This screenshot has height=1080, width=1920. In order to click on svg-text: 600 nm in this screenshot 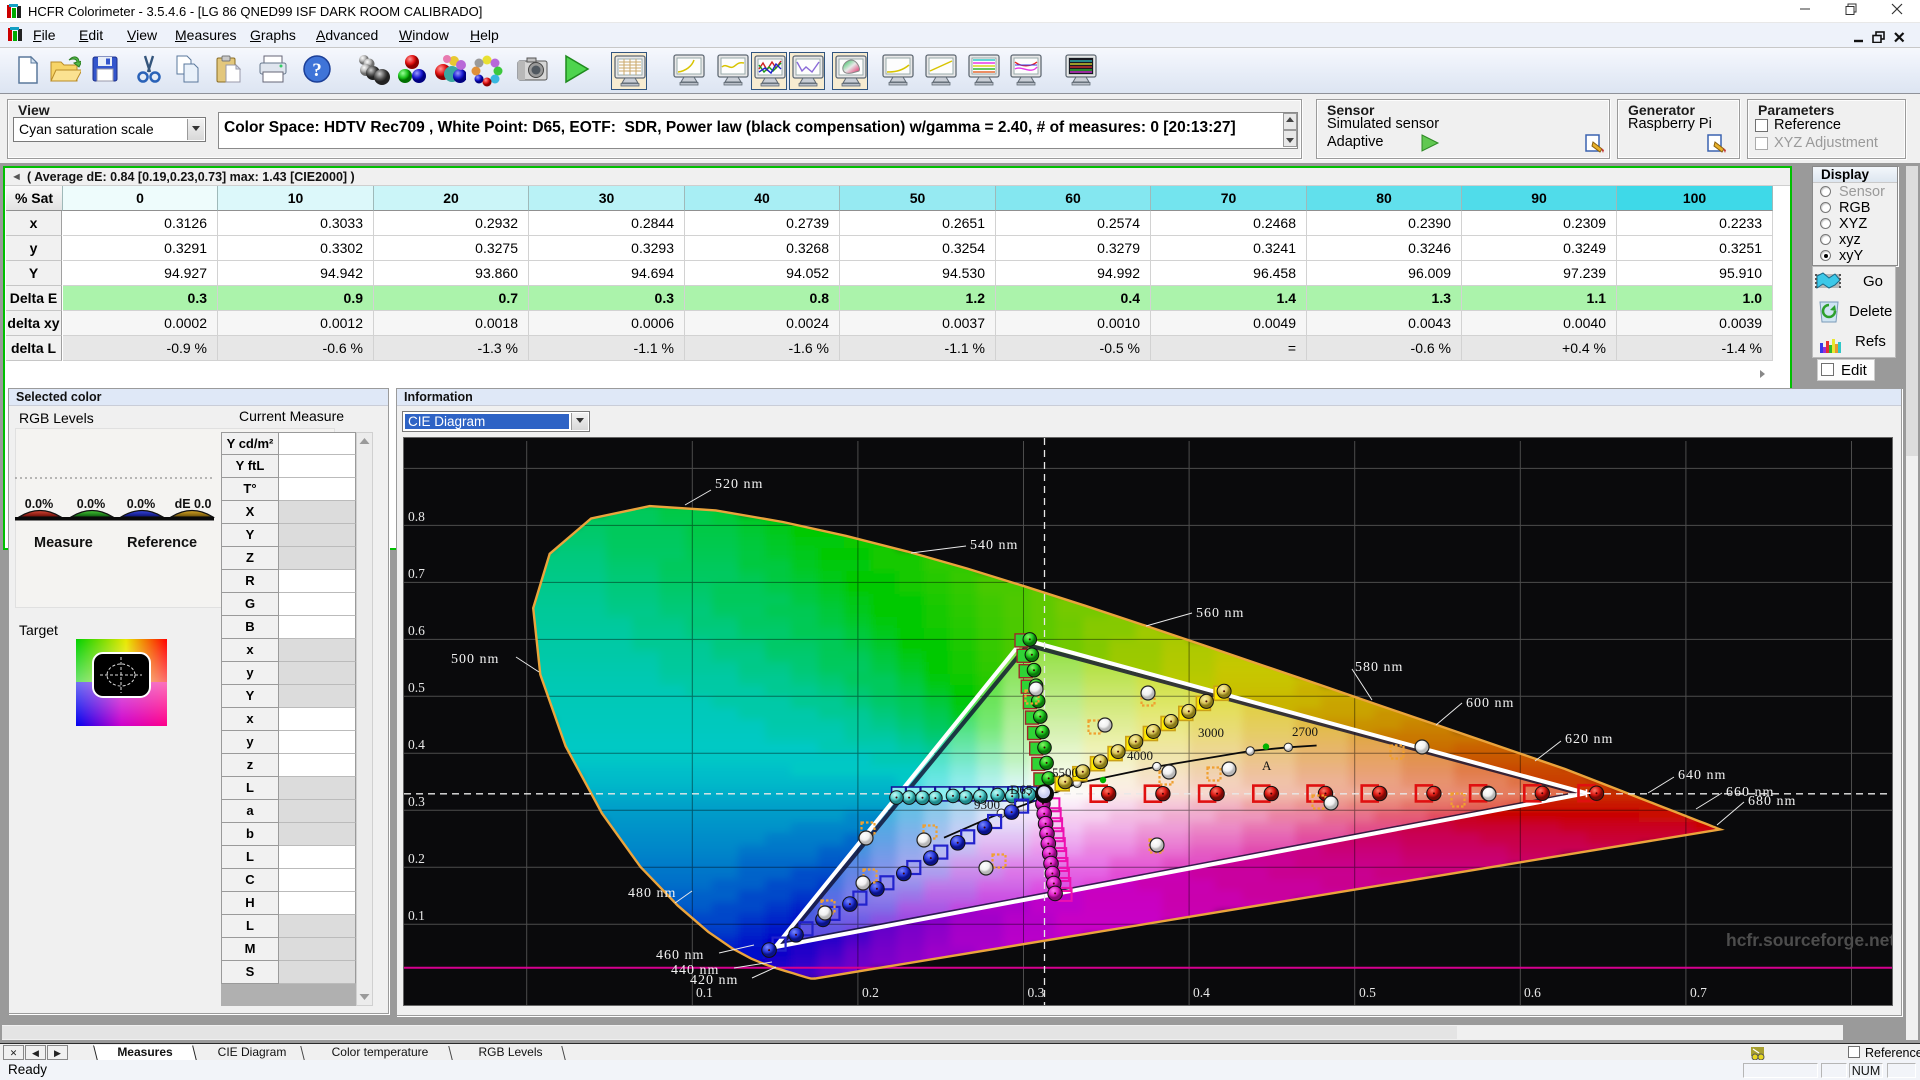, I will do `click(1490, 703)`.